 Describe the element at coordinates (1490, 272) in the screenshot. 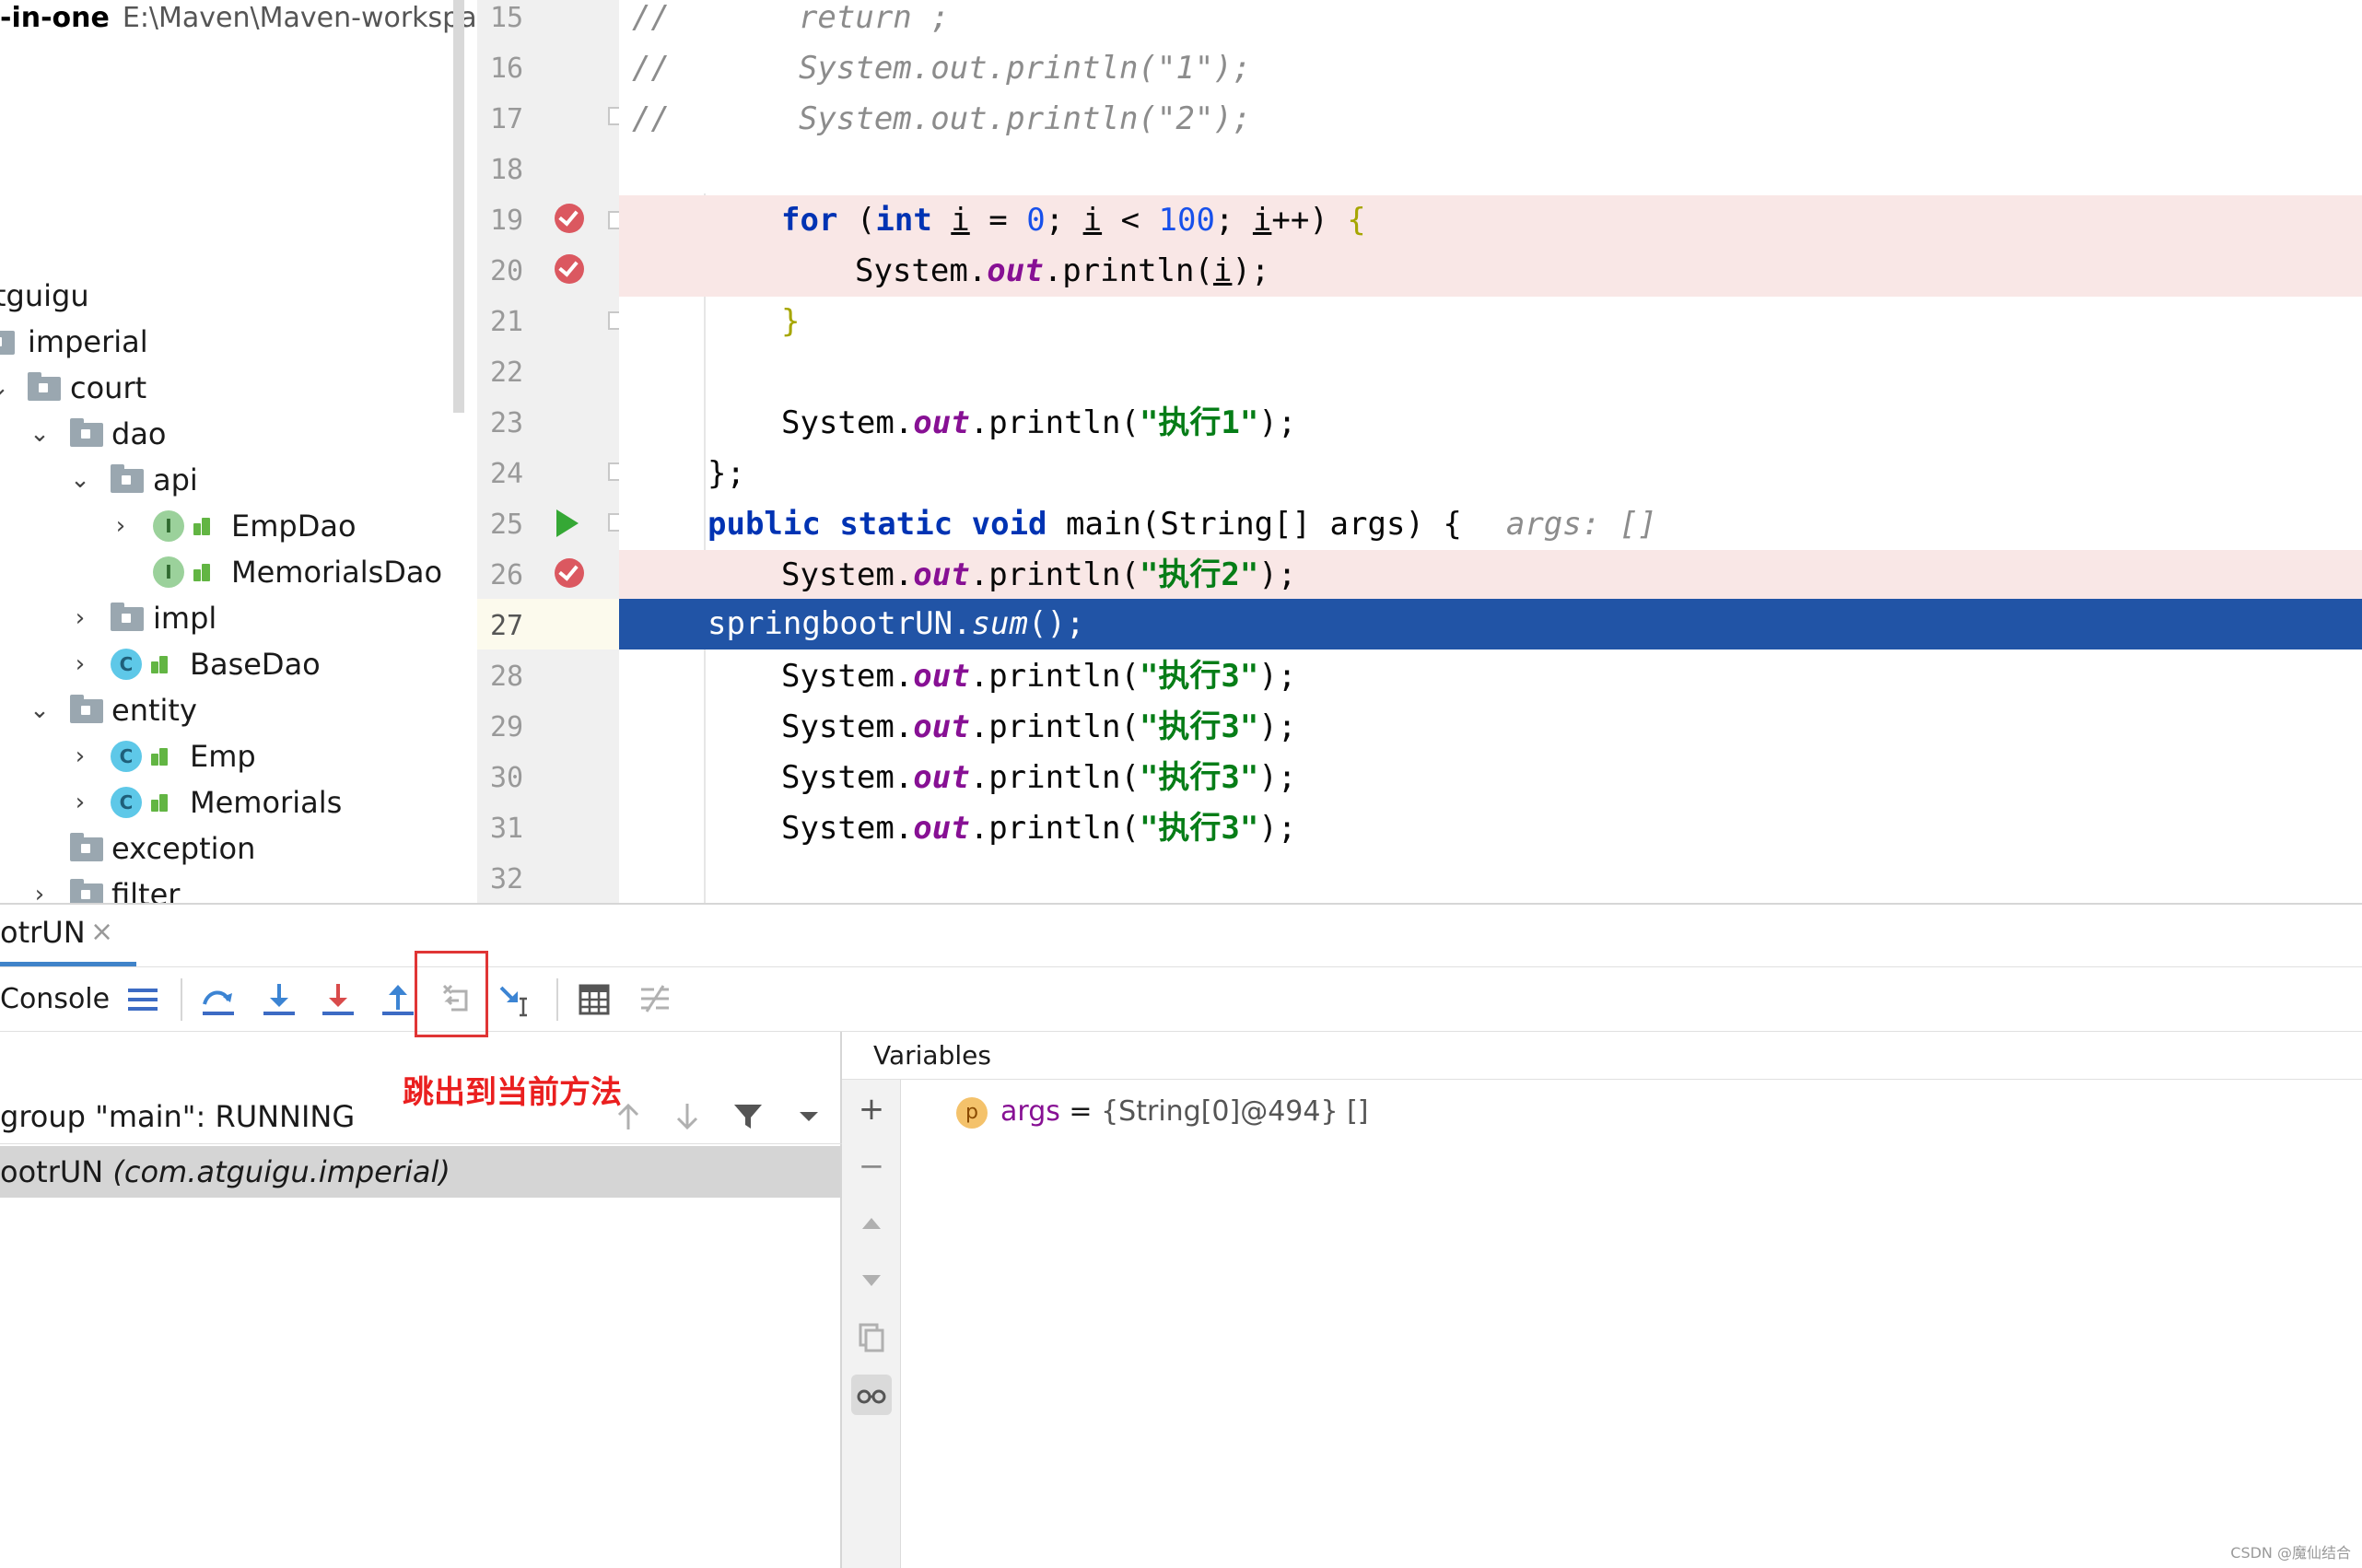

I see `code-line-20: System.out.println(i);` at that location.